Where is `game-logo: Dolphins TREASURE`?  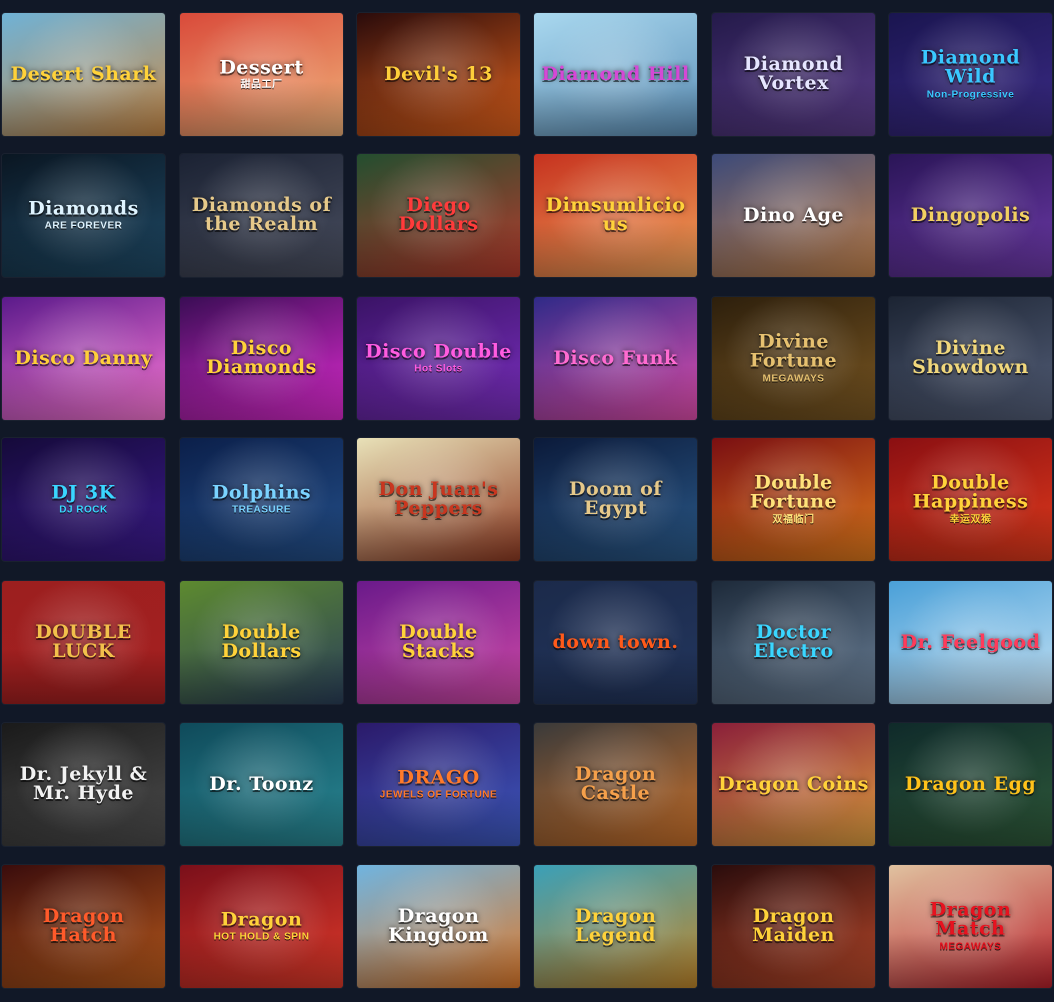
game-logo: Dolphins TREASURE is located at coordinates (261, 499).